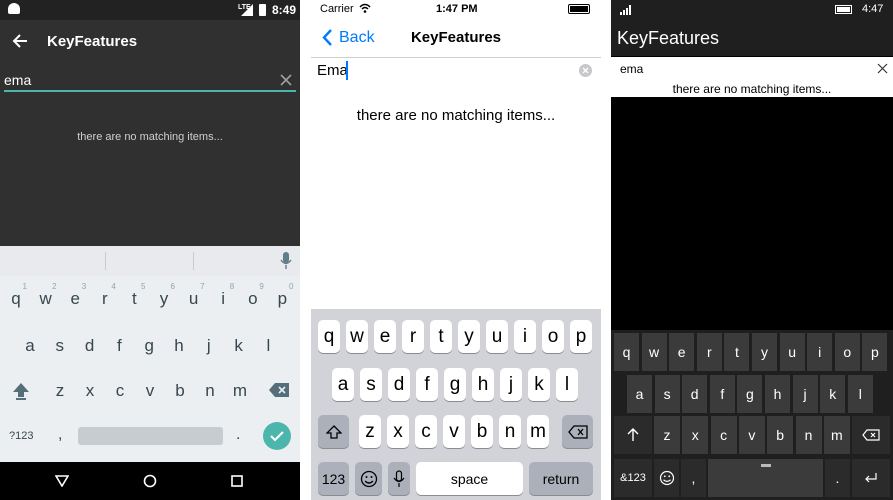 The image size is (893, 500). What do you see at coordinates (105, 299) in the screenshot?
I see `key-r: r4` at bounding box center [105, 299].